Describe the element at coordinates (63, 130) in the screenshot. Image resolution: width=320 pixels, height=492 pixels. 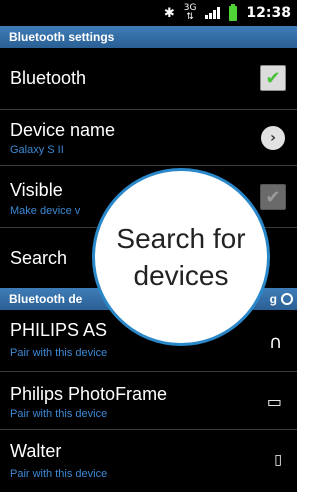
I see `device-name-label: Device name` at that location.